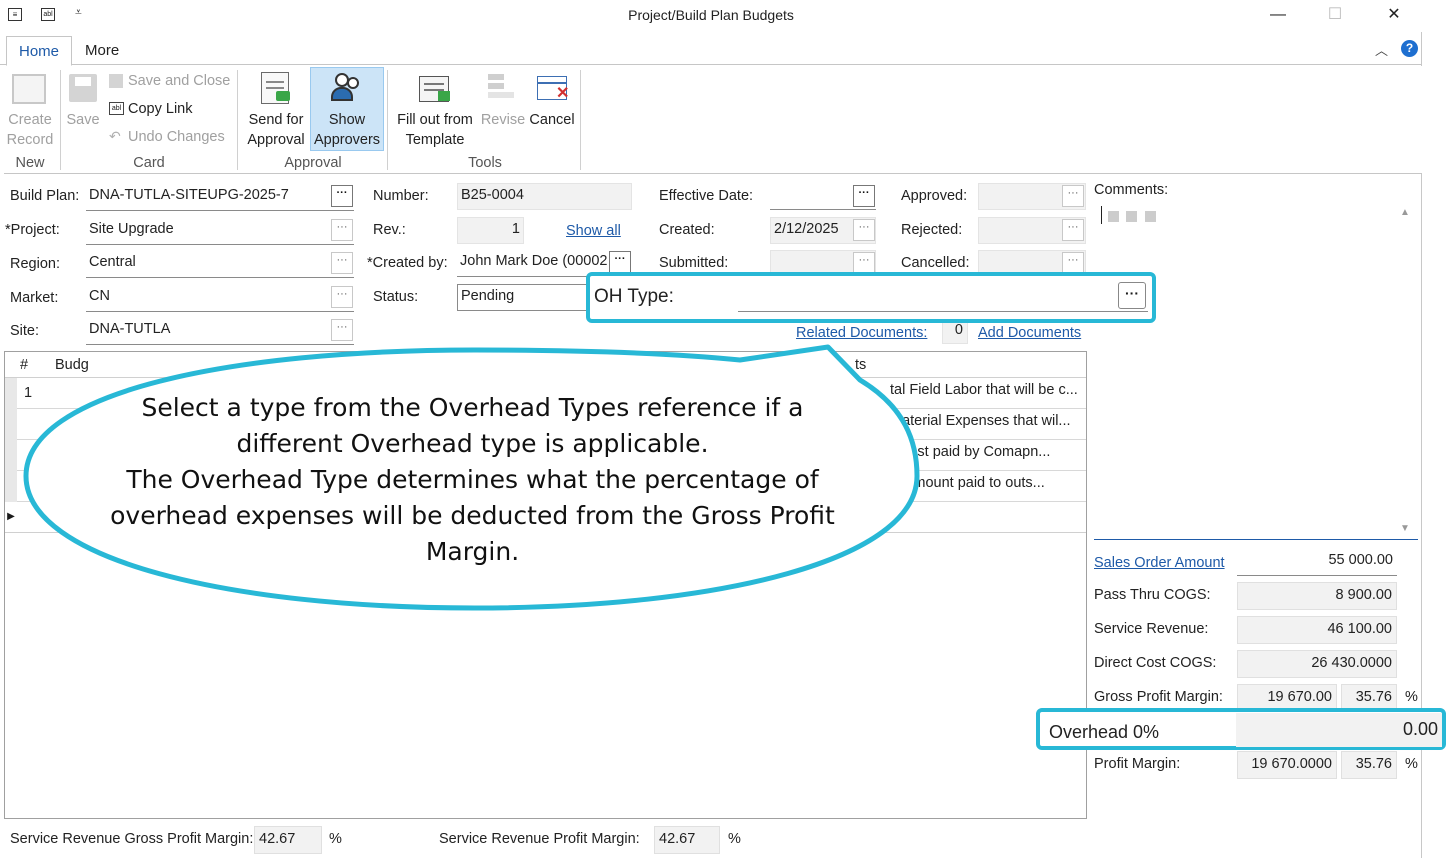  What do you see at coordinates (864, 230) in the screenshot?
I see `created-picker-button: ···` at bounding box center [864, 230].